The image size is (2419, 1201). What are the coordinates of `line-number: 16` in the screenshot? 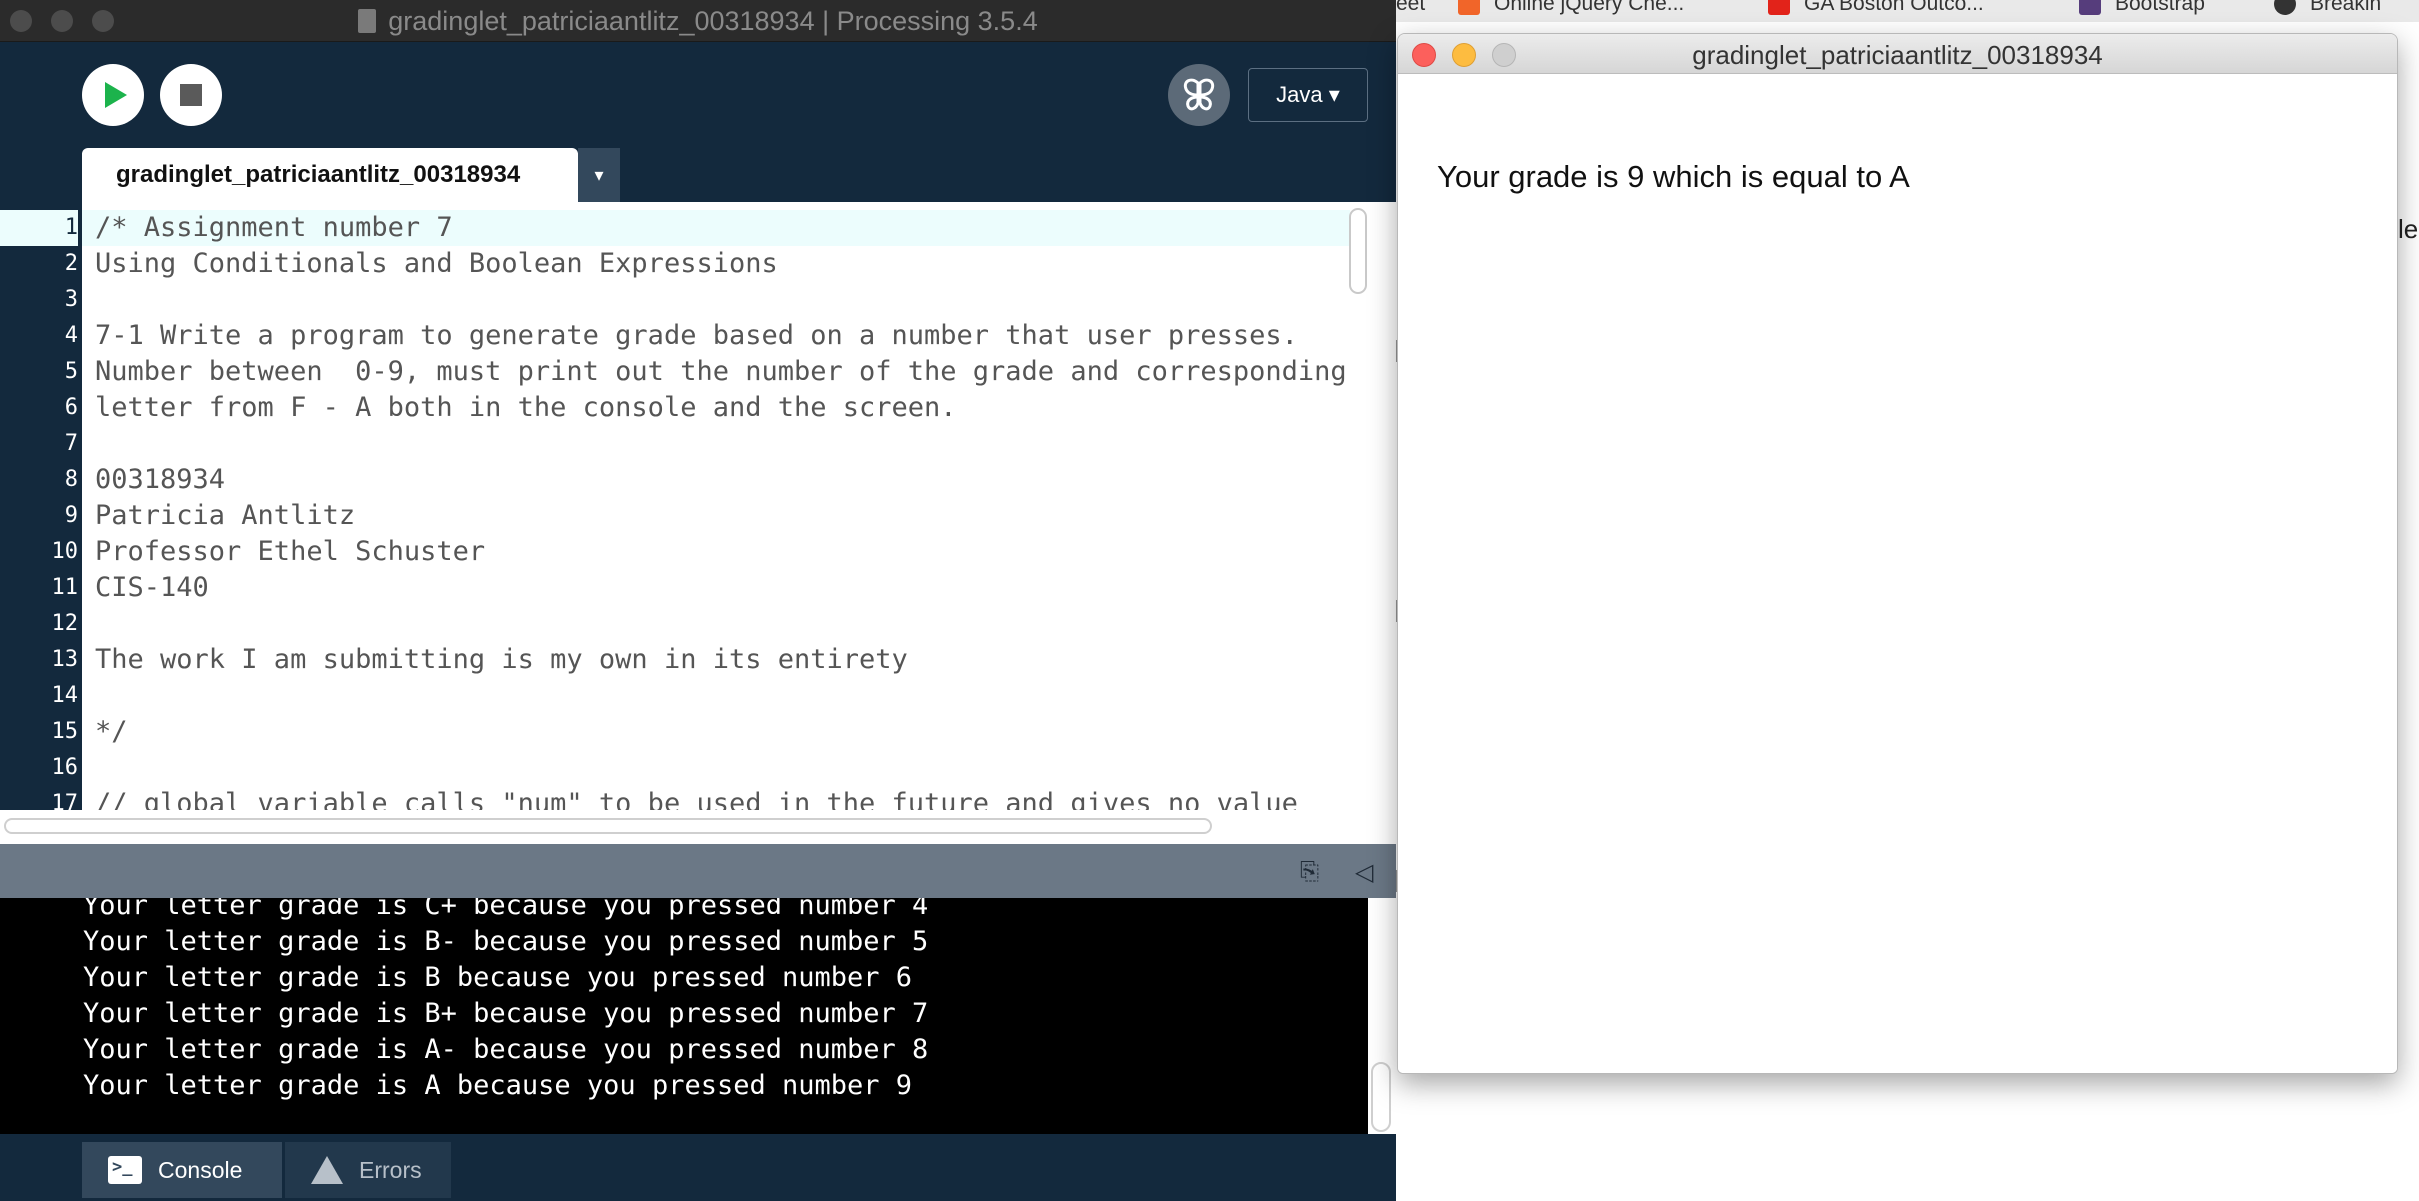 It's located at (65, 767).